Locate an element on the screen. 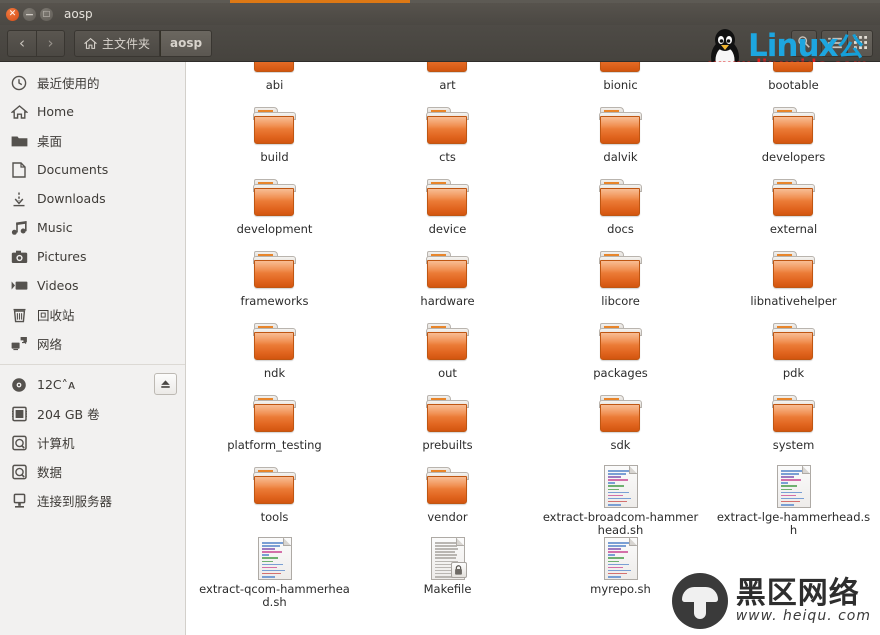  close-icon: ✕ is located at coordinates (12, 13).